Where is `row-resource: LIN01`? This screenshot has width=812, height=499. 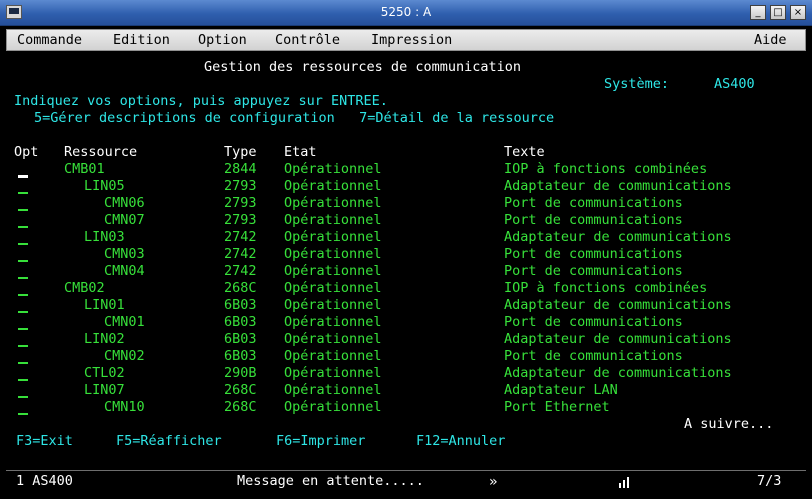 row-resource: LIN01 is located at coordinates (104, 305).